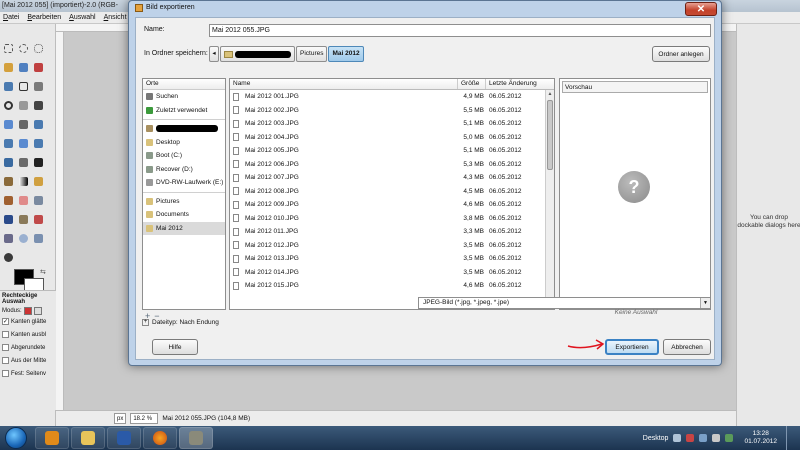 The height and width of the screenshot is (450, 800). I want to click on cancel-button: Abbrechen, so click(687, 347).